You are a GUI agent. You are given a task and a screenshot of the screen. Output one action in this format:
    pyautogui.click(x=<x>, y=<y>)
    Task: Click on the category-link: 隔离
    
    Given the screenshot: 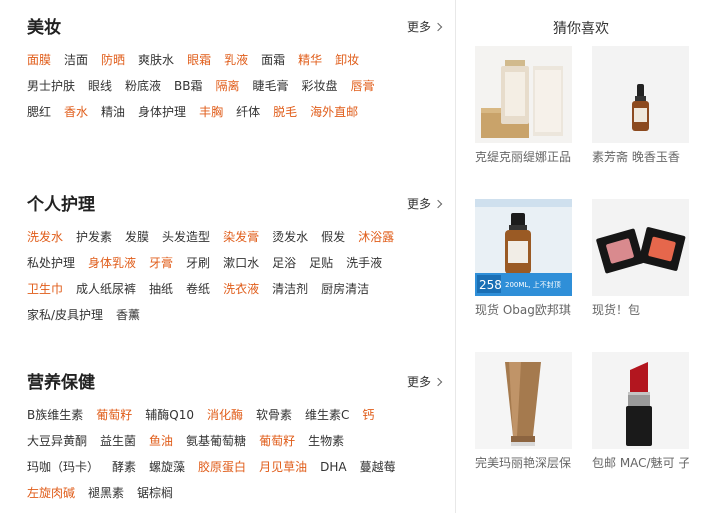 What is the action you would take?
    pyautogui.click(x=228, y=86)
    